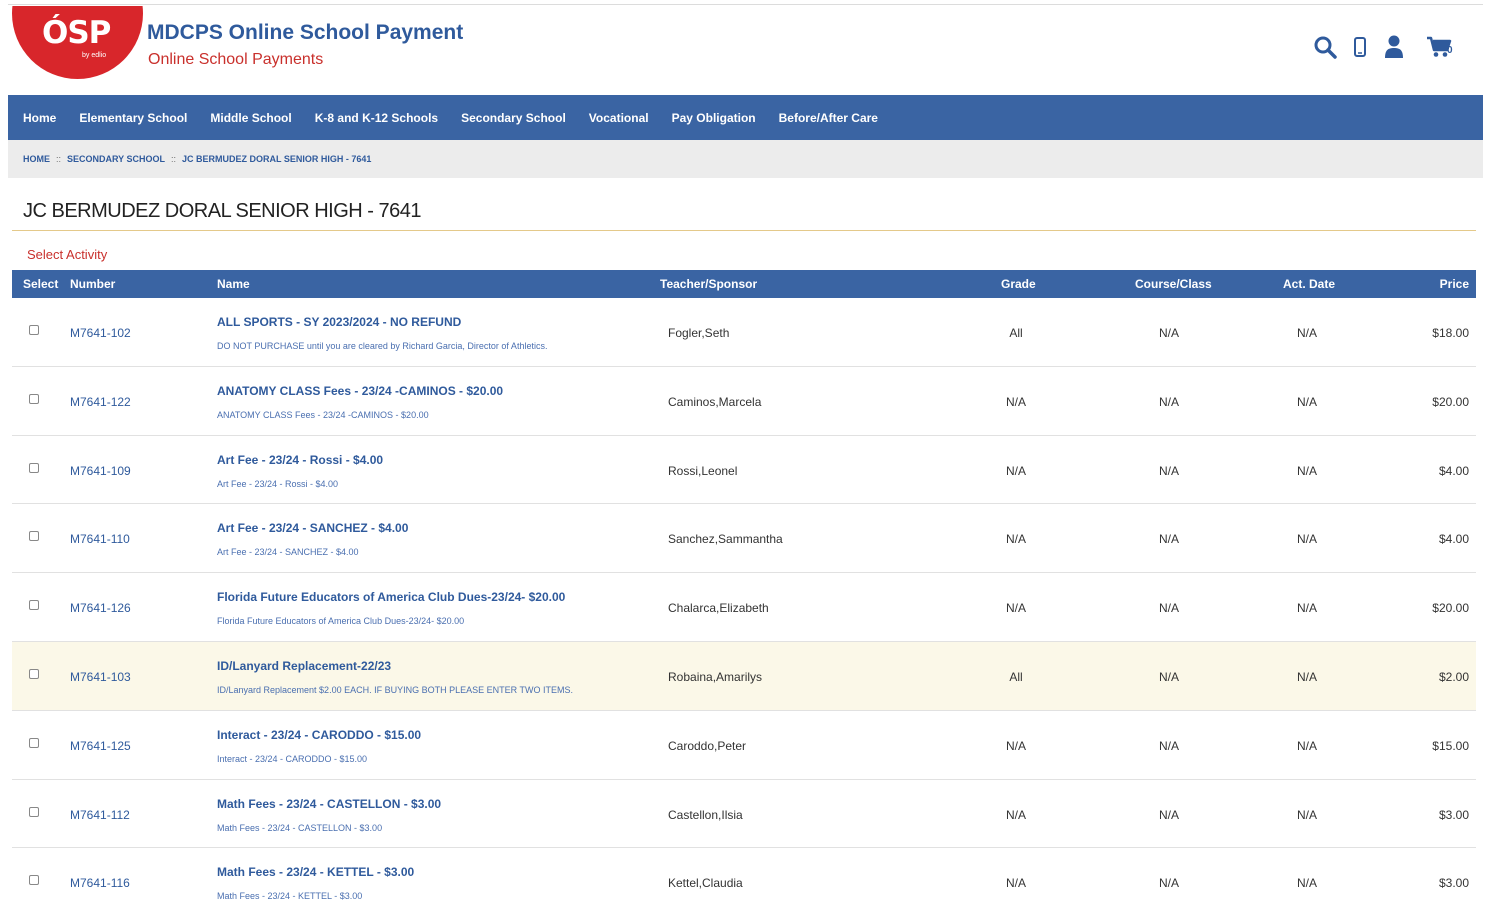 The height and width of the screenshot is (911, 1499). Describe the element at coordinates (100, 676) in the screenshot. I see `activity-number: M7641-103` at that location.